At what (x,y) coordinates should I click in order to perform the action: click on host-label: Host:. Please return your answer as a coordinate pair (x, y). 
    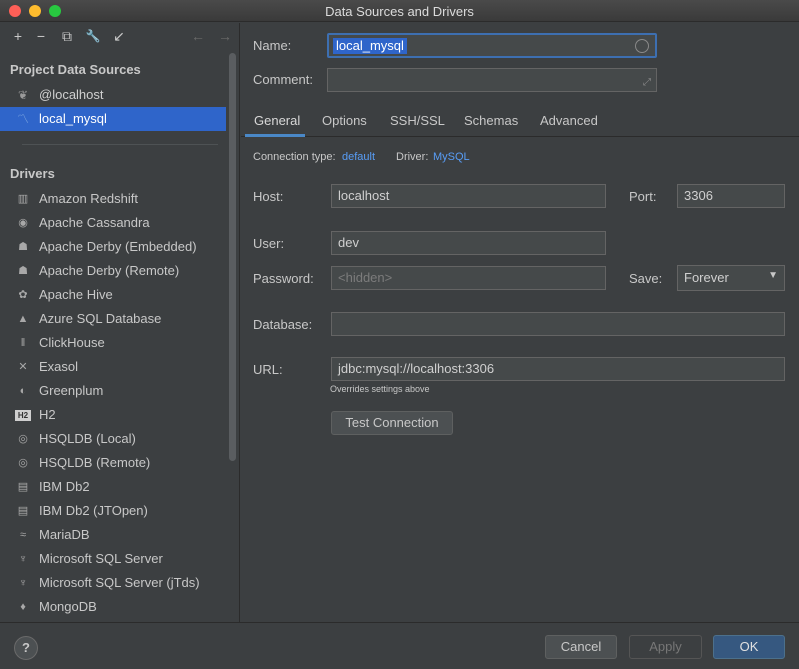
    Looking at the image, I should click on (268, 196).